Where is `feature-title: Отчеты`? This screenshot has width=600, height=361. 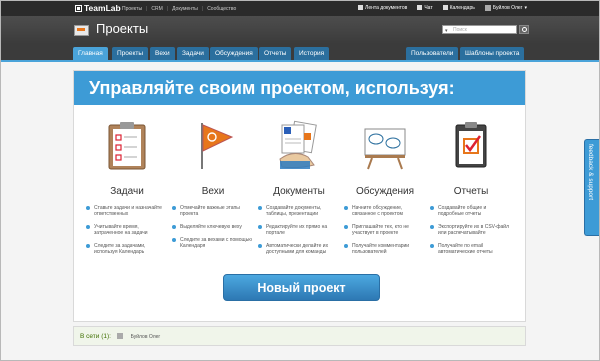
feature-title: Отчеты is located at coordinates (471, 191).